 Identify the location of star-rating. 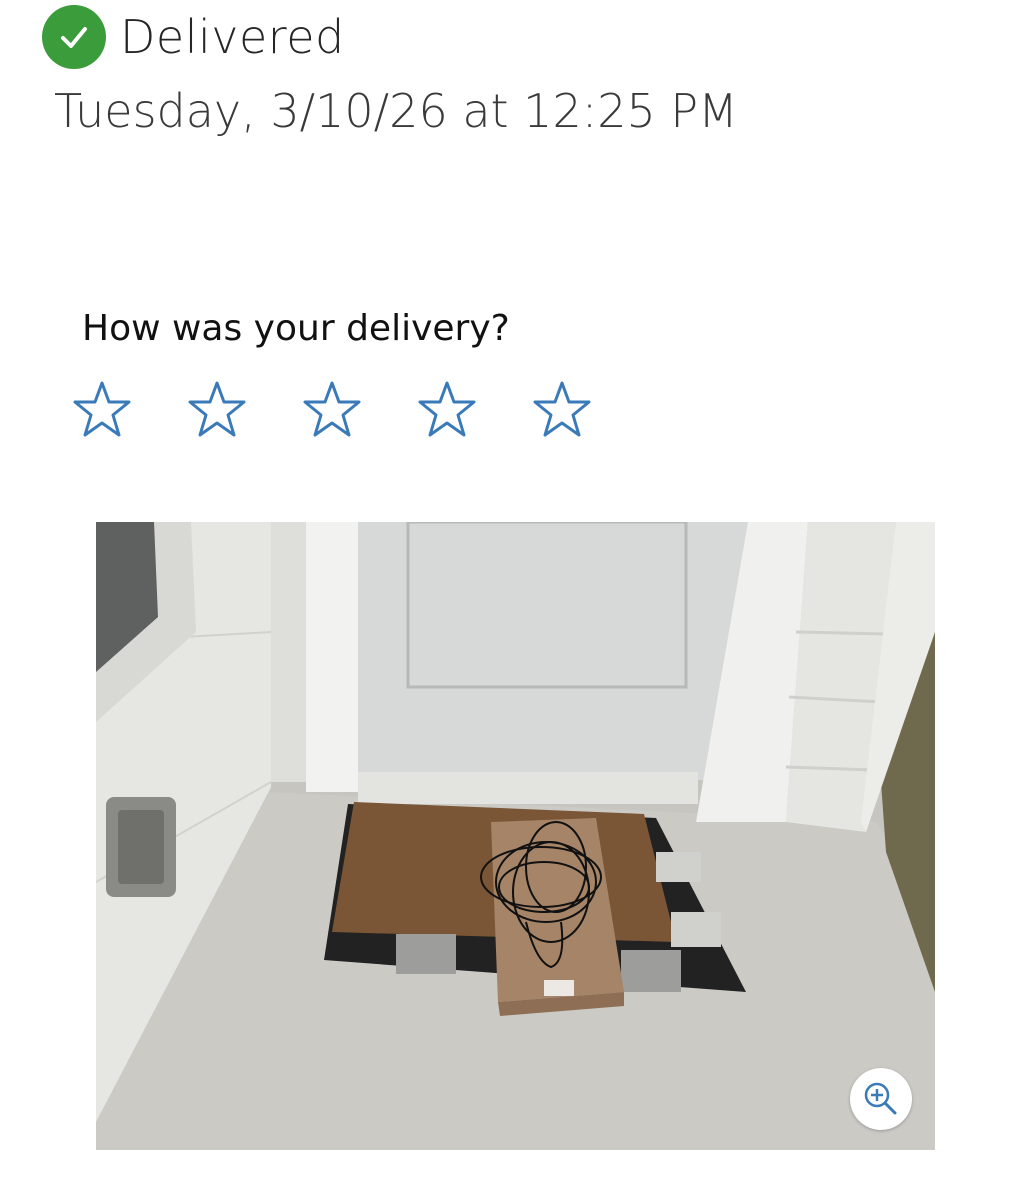
(332, 410).